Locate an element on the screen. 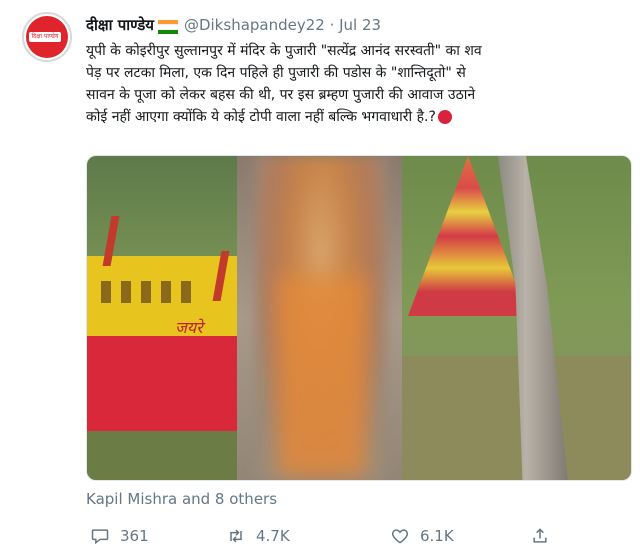 The width and height of the screenshot is (640, 560). comment-bubble-icon is located at coordinates (100, 537).